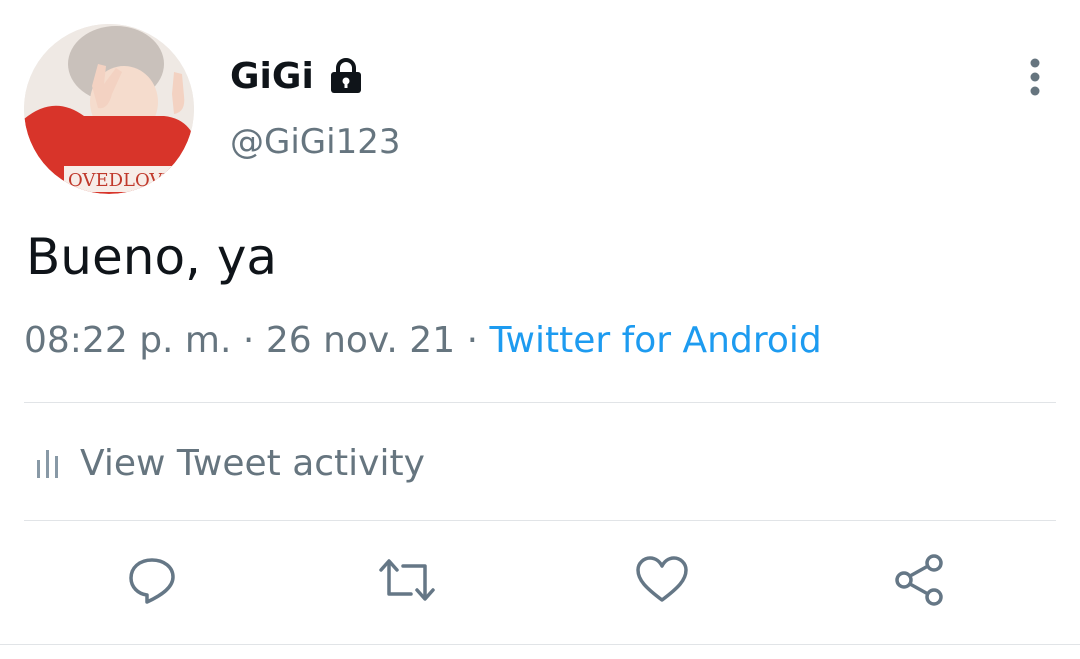 This screenshot has height=659, width=1080. What do you see at coordinates (48, 463) in the screenshot?
I see `bar-chart-icon` at bounding box center [48, 463].